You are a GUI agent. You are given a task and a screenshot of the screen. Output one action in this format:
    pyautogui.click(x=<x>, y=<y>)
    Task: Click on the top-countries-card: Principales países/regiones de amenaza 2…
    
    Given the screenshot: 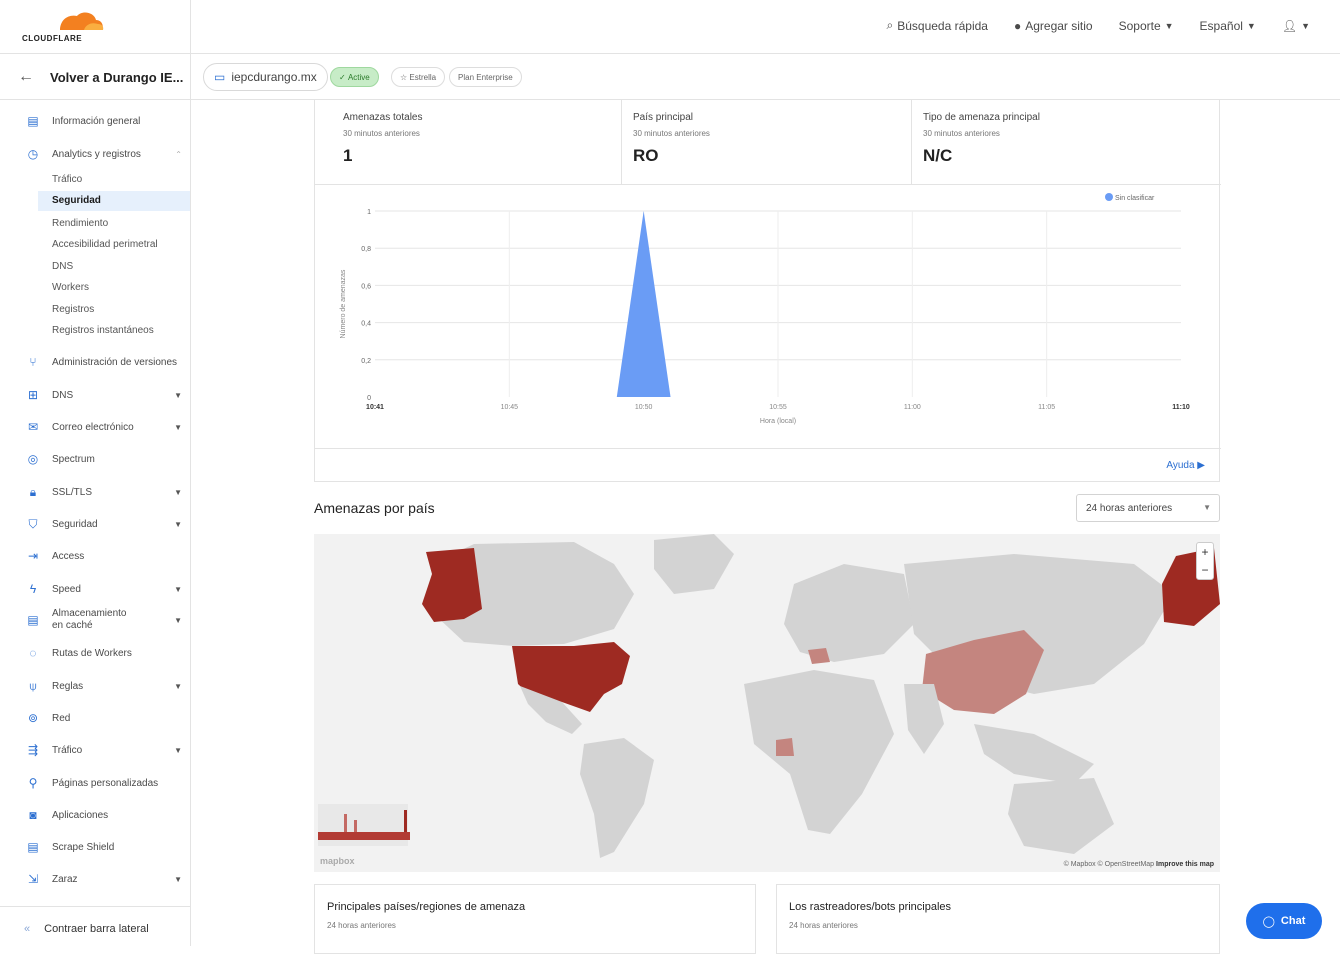 What is the action you would take?
    pyautogui.click(x=535, y=919)
    